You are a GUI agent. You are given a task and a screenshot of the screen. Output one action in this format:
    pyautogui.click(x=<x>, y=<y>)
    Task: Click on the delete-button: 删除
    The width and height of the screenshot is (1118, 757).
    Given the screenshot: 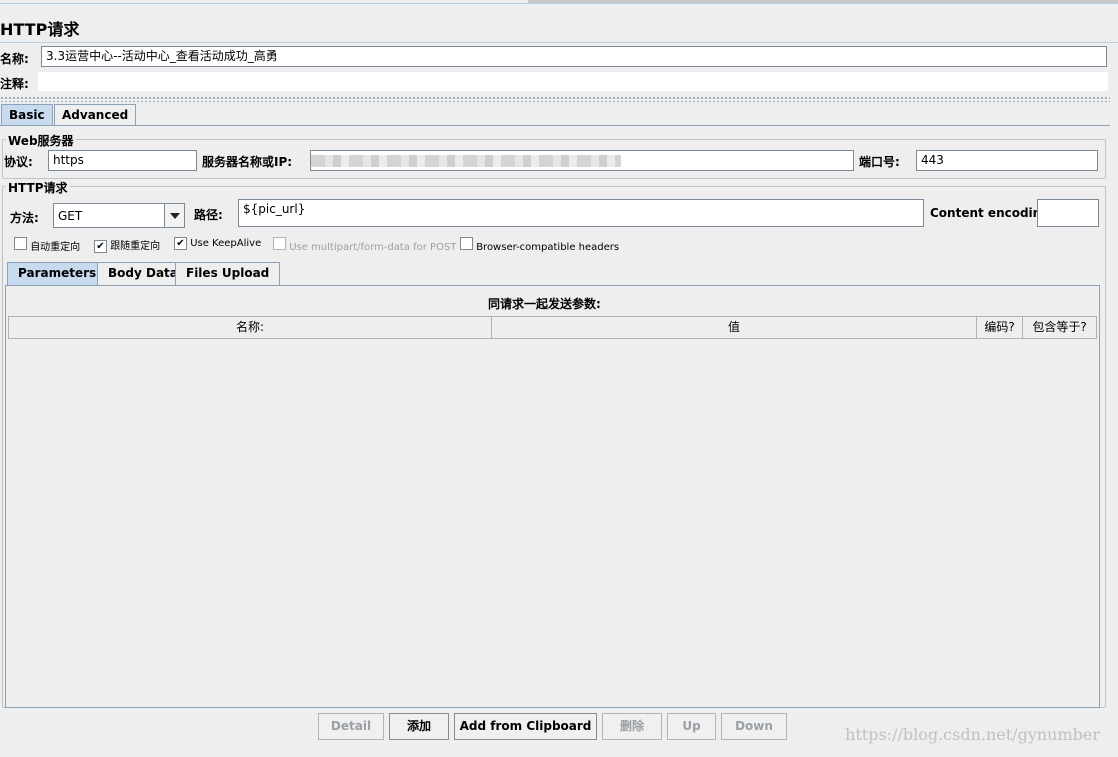 What is the action you would take?
    pyautogui.click(x=632, y=726)
    